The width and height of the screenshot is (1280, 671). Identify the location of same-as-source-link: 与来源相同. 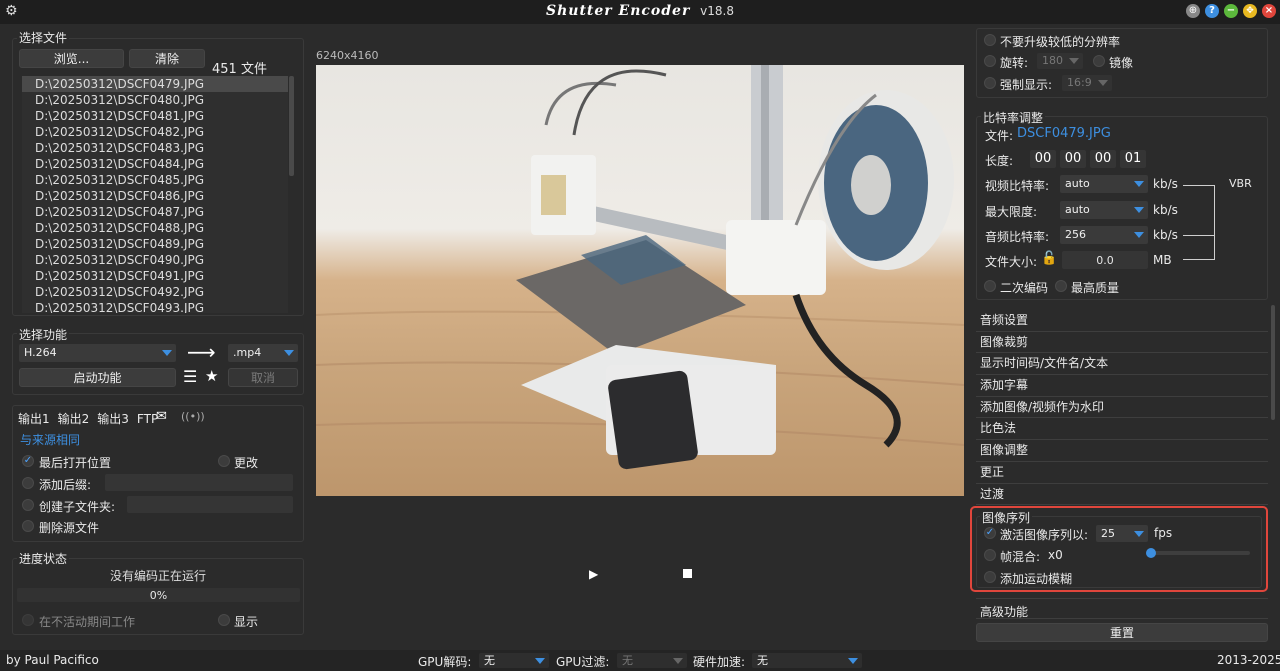
(50, 439).